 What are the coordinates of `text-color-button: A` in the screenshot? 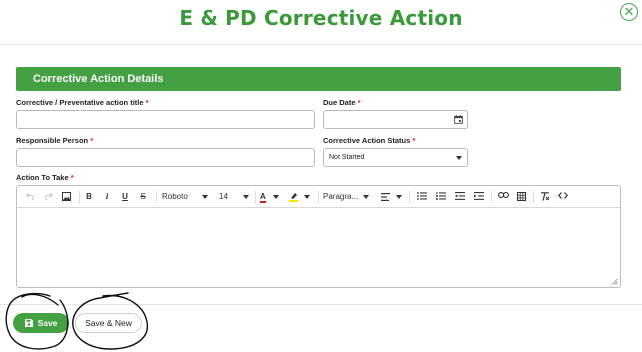 It's located at (272, 197).